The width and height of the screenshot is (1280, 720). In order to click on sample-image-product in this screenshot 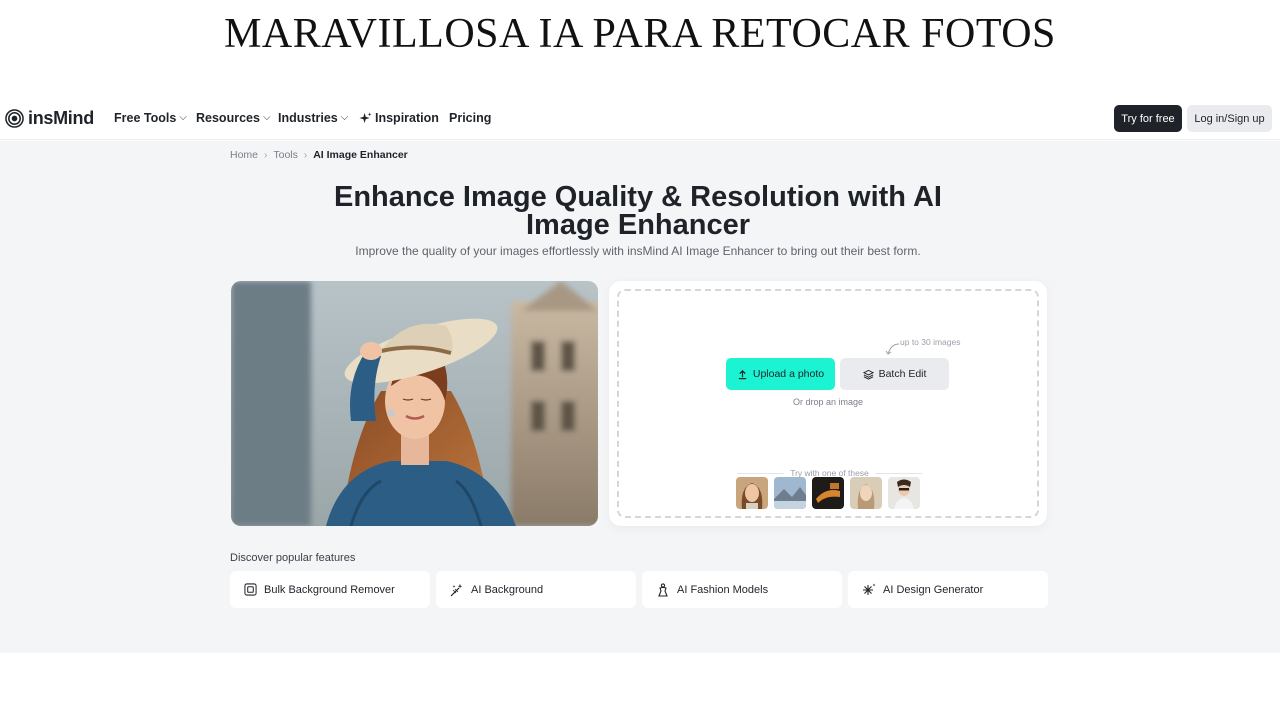, I will do `click(828, 493)`.